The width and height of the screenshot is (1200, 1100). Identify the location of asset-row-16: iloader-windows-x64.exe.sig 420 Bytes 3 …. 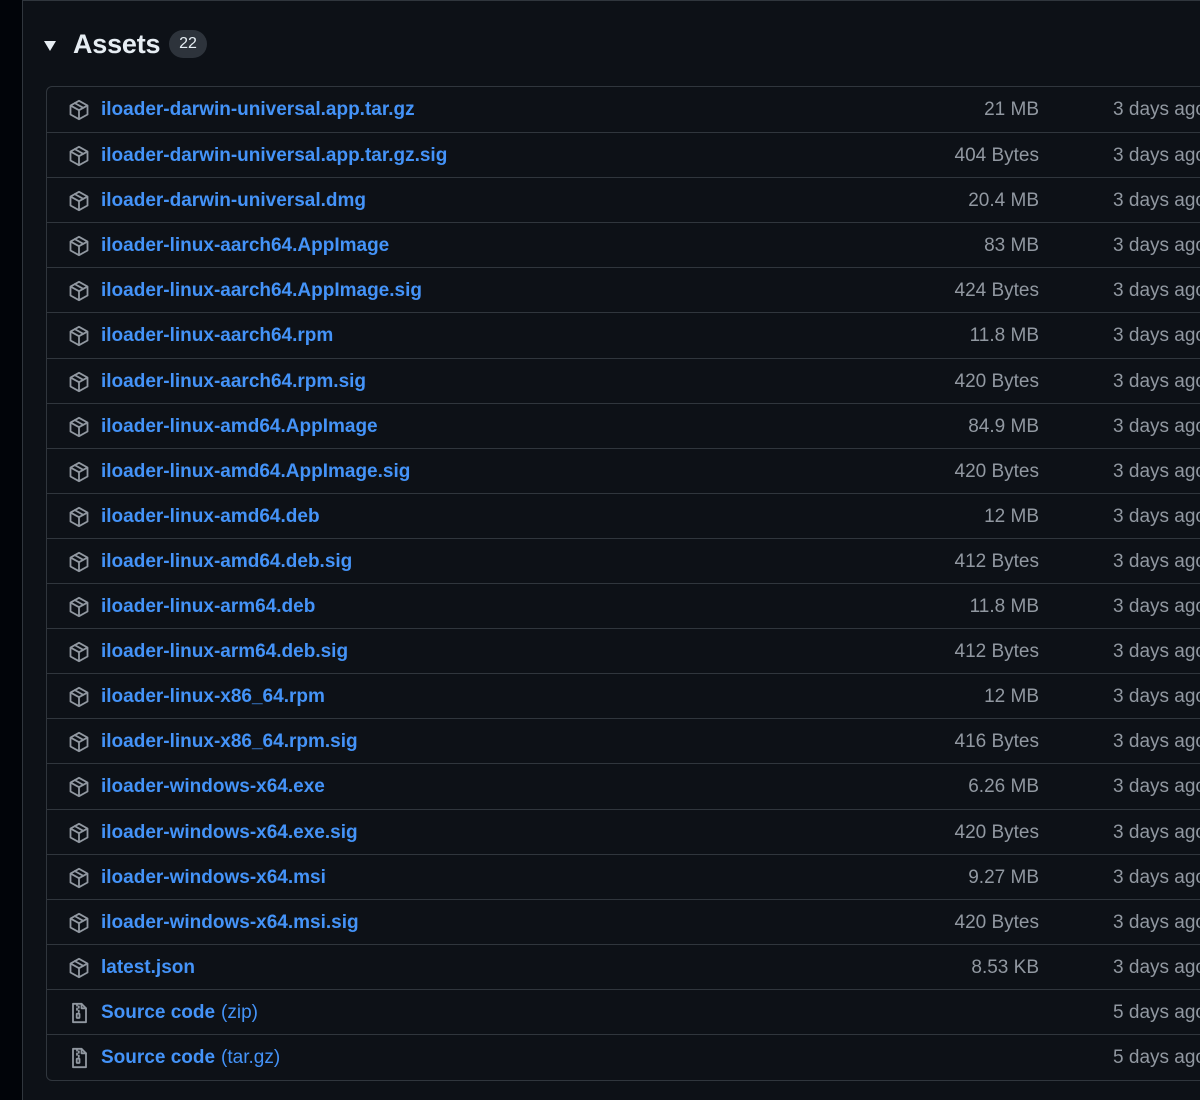
(623, 831).